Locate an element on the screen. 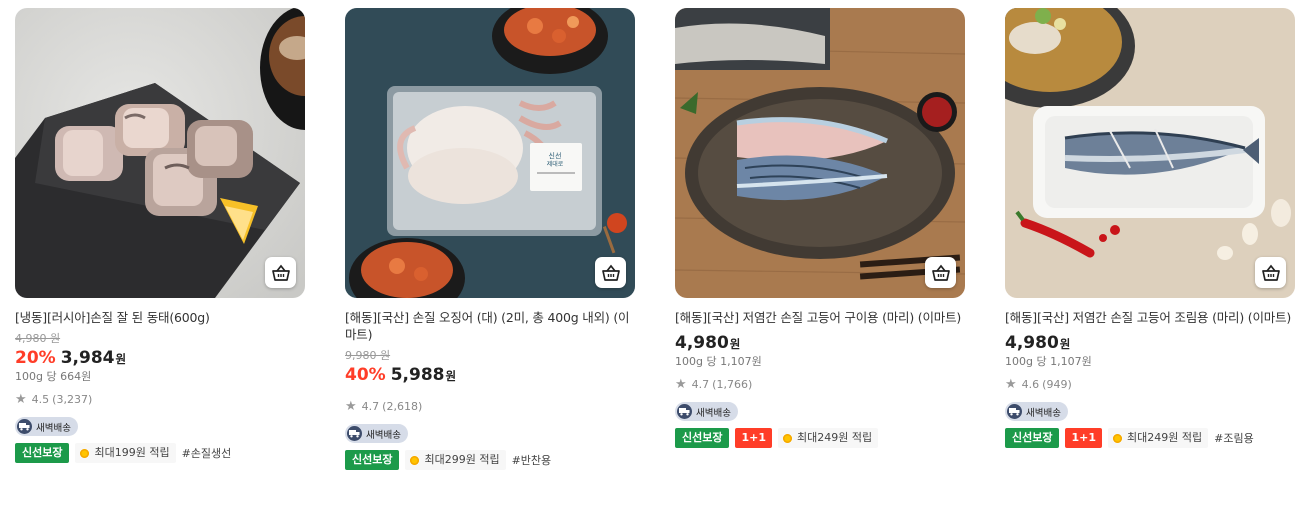  rating: ★ 4.5 (3,237) is located at coordinates (160, 399).